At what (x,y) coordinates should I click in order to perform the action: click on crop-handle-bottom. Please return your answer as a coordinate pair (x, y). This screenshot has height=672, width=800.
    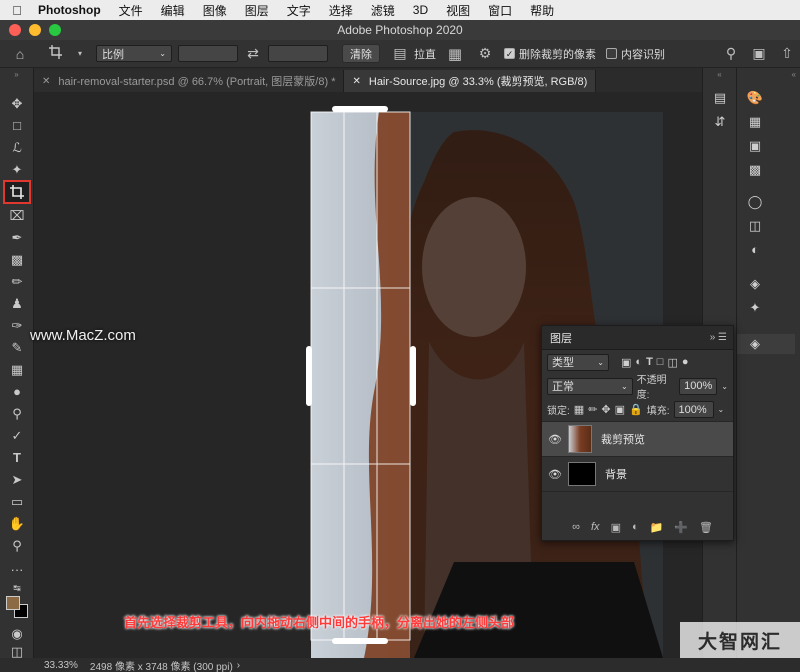
    Looking at the image, I should click on (360, 641).